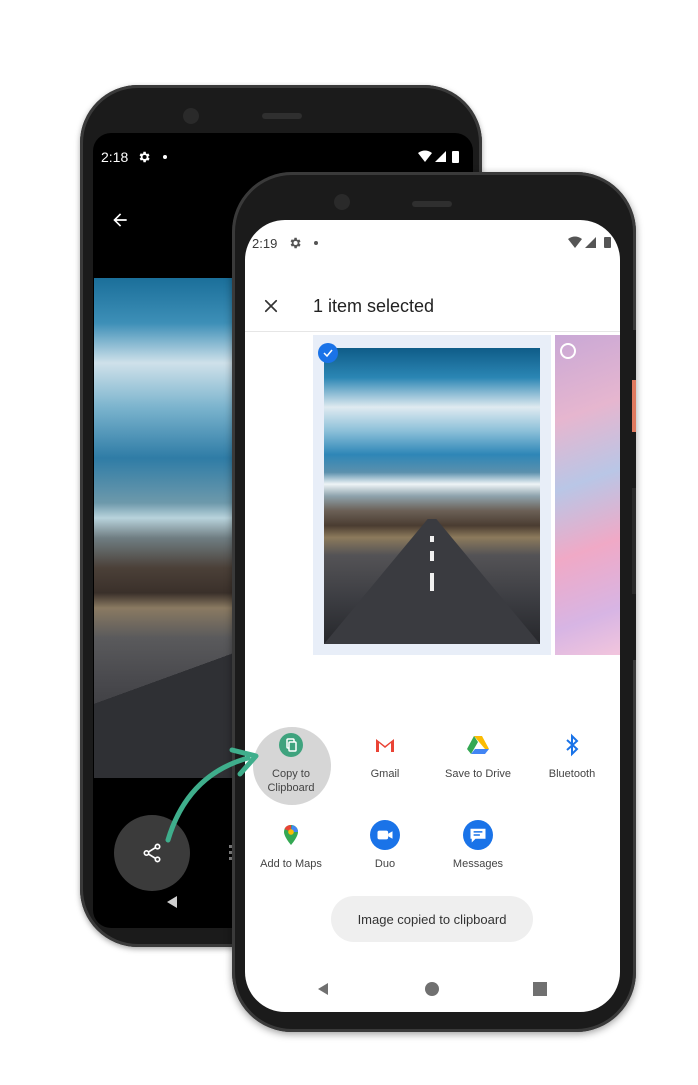 The image size is (698, 1085). I want to click on unselected-circle-icon, so click(568, 351).